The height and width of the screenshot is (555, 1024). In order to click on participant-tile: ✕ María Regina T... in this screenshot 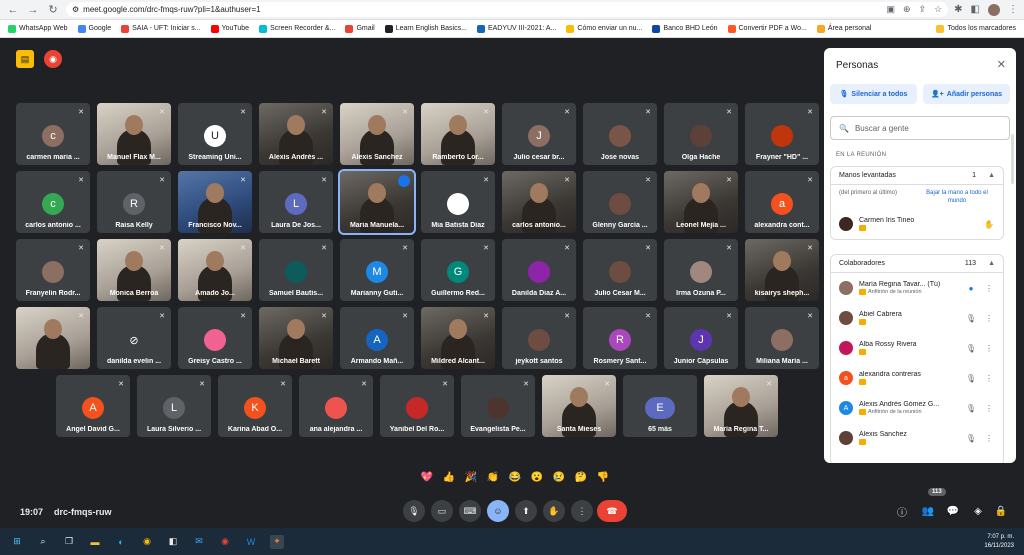, I will do `click(741, 406)`.